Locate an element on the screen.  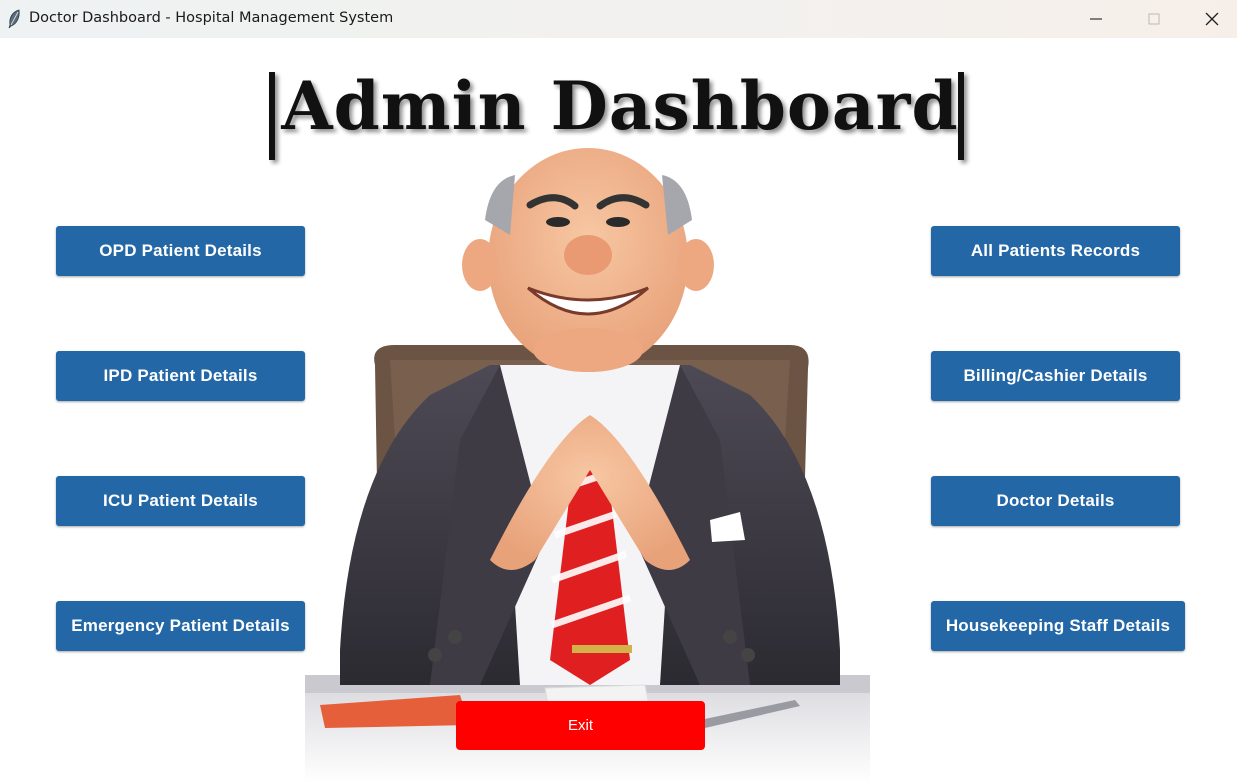
minimize-button is located at coordinates (1096, 19).